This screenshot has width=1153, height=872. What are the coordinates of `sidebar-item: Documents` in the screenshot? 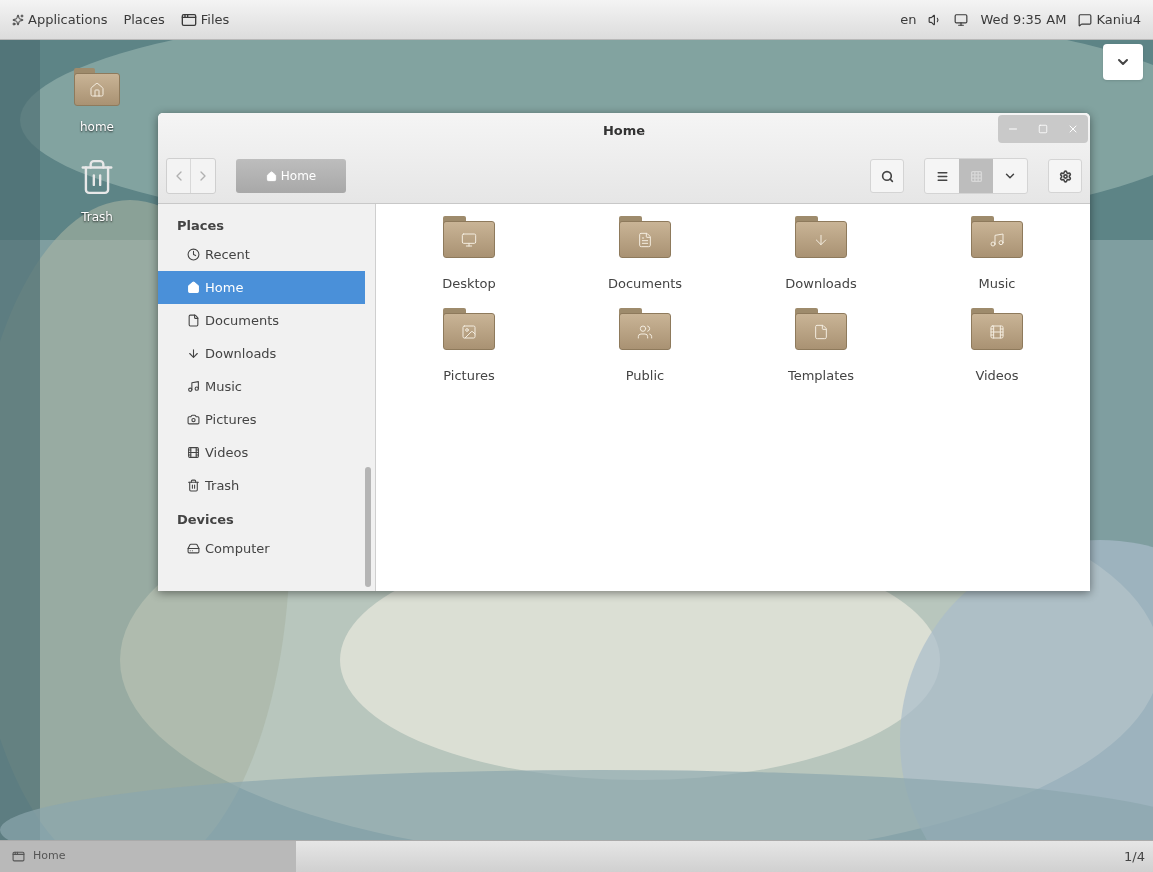 It's located at (261, 320).